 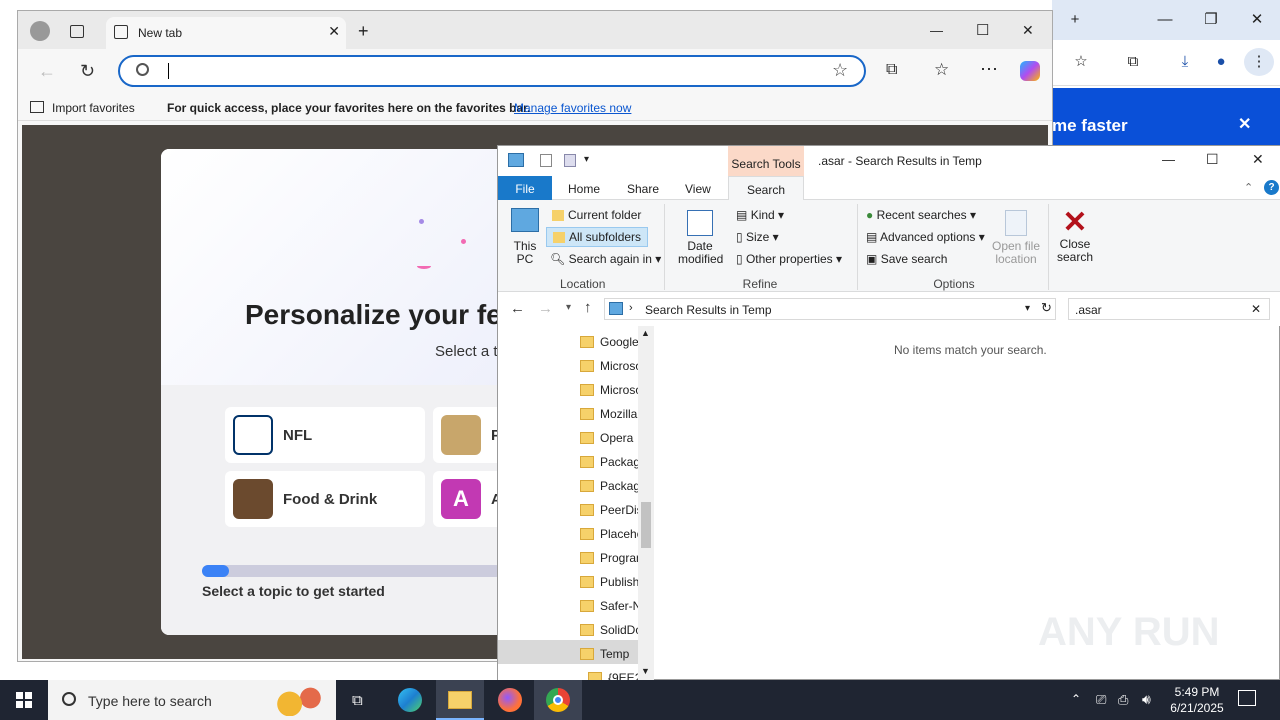 I want to click on volume-icon: 🔊︎, so click(x=1146, y=699).